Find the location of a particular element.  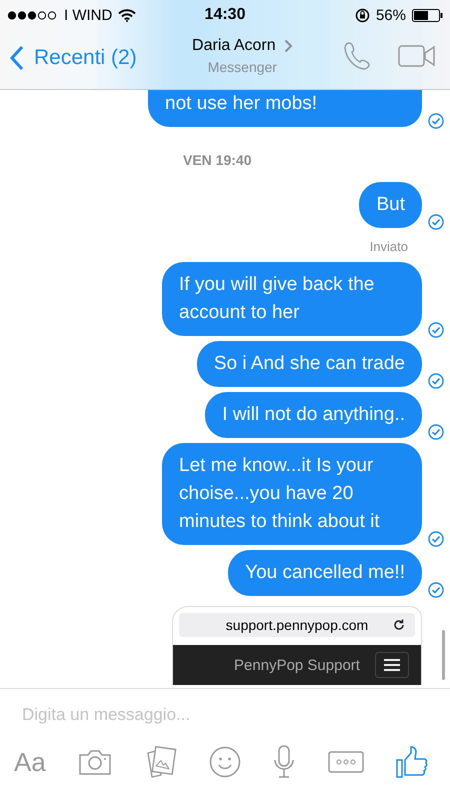

message-bubble: If you will give back the account to her is located at coordinates (292, 299).